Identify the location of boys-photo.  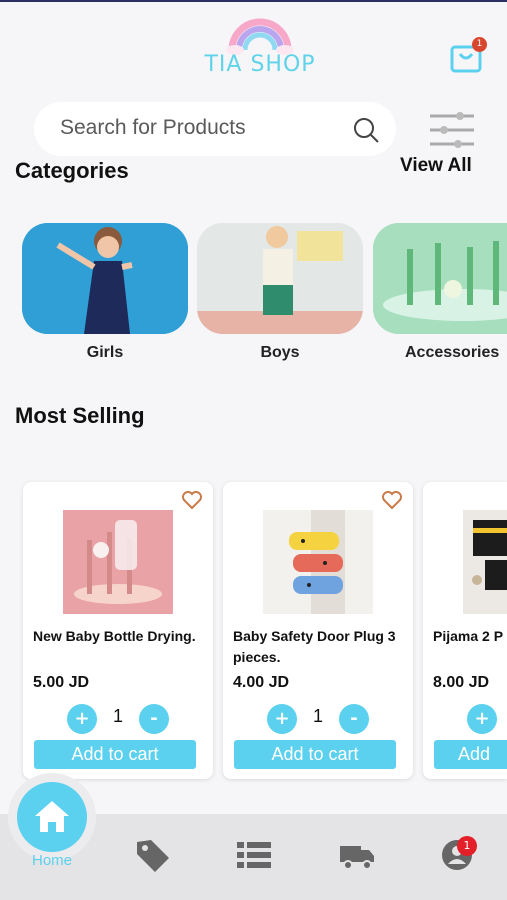
(280, 278).